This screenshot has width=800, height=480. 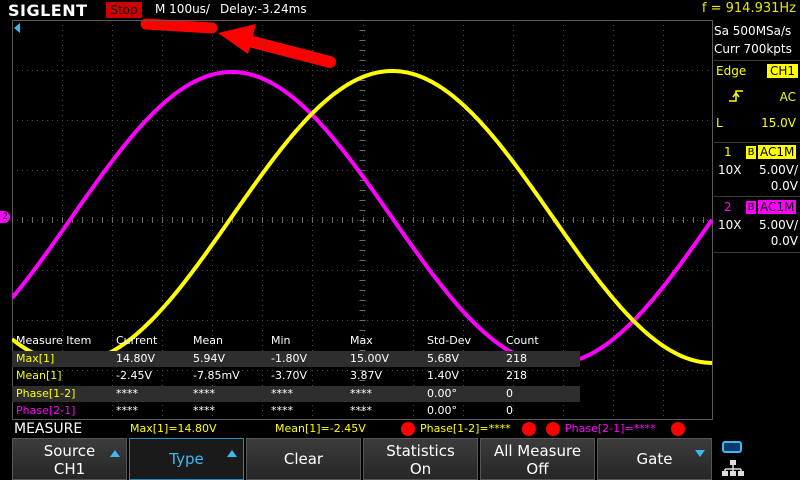 I want to click on row-item: Max[1], so click(x=35, y=358).